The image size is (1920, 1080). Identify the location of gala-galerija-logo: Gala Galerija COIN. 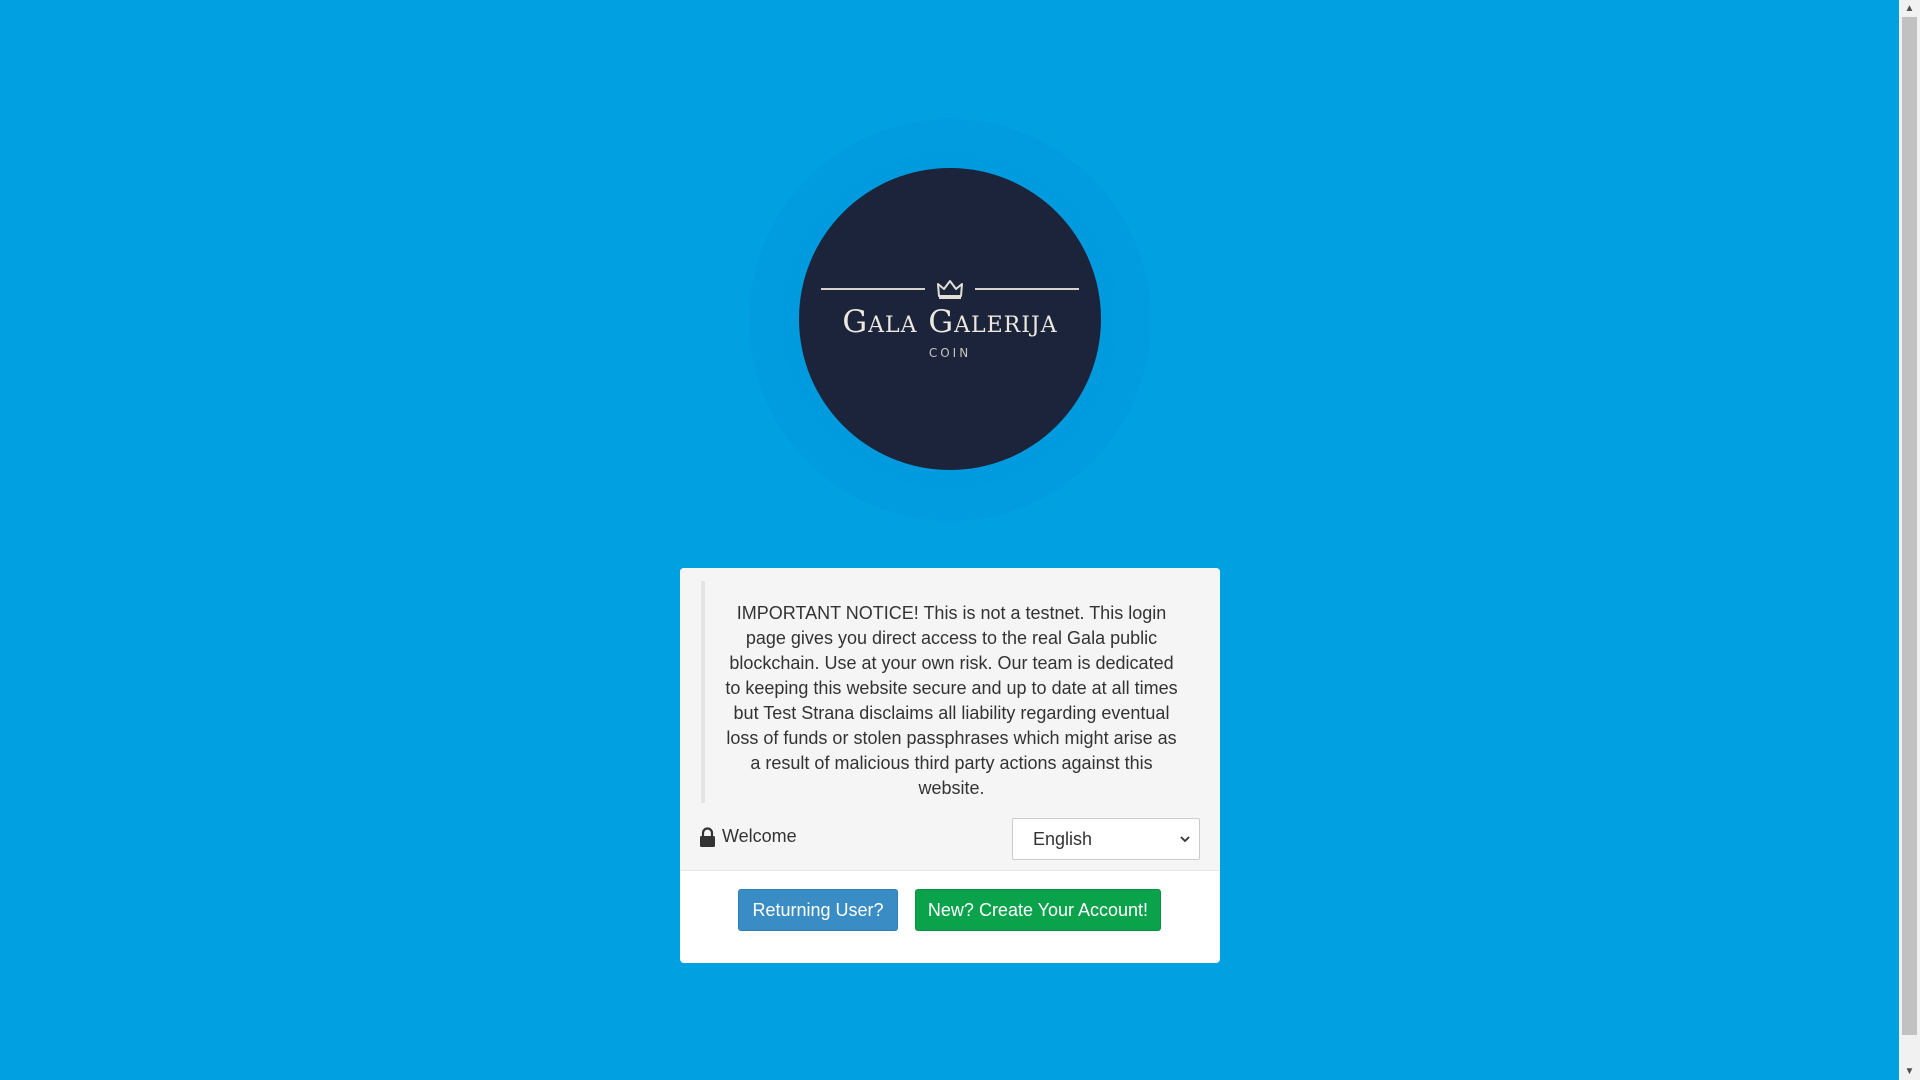
(950, 319).